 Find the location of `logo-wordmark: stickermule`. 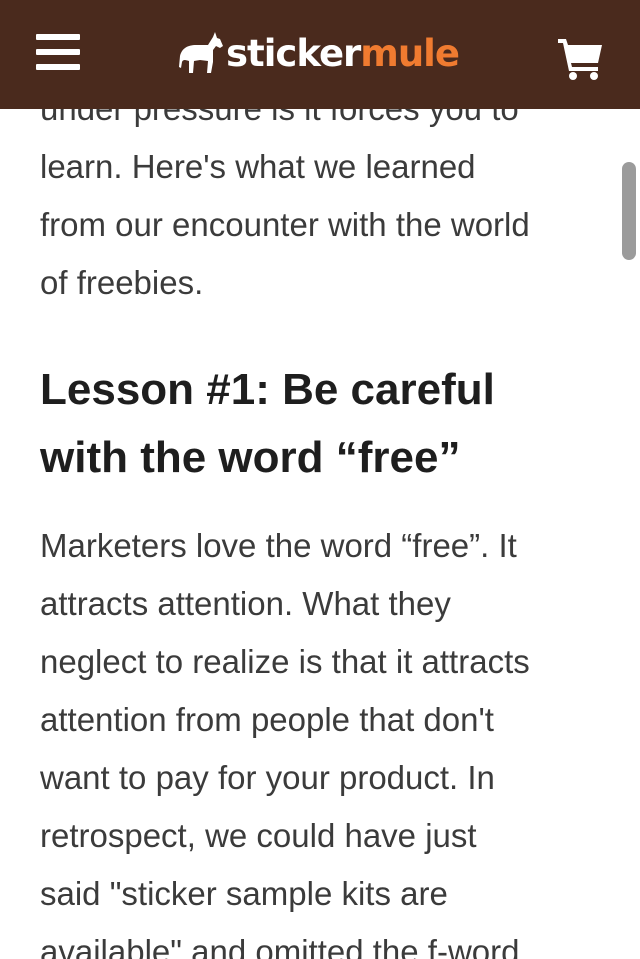

logo-wordmark: stickermule is located at coordinates (343, 53).